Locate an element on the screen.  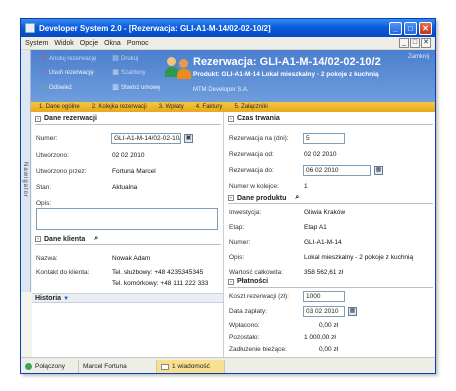
dane-klienta-title: Dane klienta is located at coordinates (65, 239).